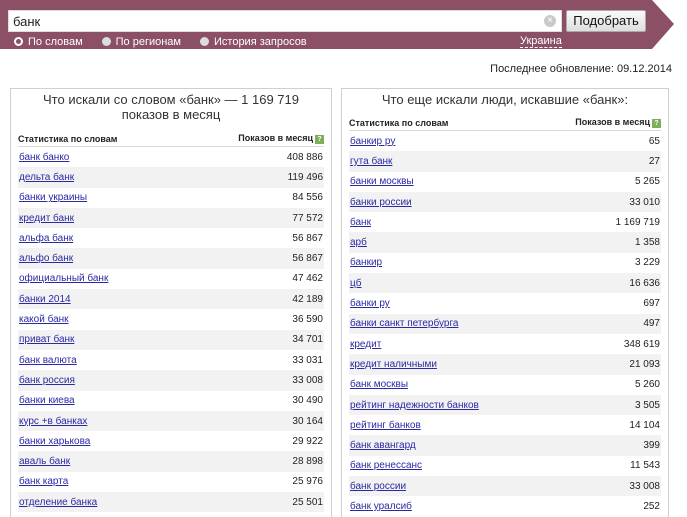  What do you see at coordinates (46, 177) in the screenshot?
I see `keyword-link: дельта банк` at bounding box center [46, 177].